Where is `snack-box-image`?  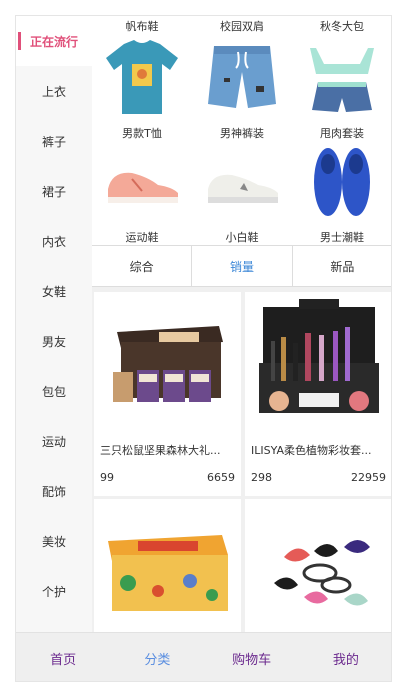 snack-box-image is located at coordinates (167, 565).